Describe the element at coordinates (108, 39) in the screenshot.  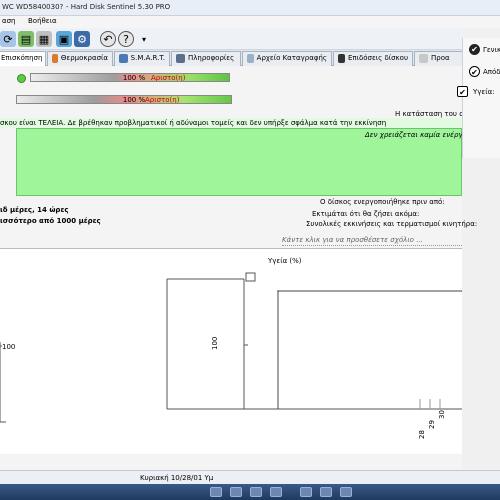
I see `undo-icon: ↶` at that location.